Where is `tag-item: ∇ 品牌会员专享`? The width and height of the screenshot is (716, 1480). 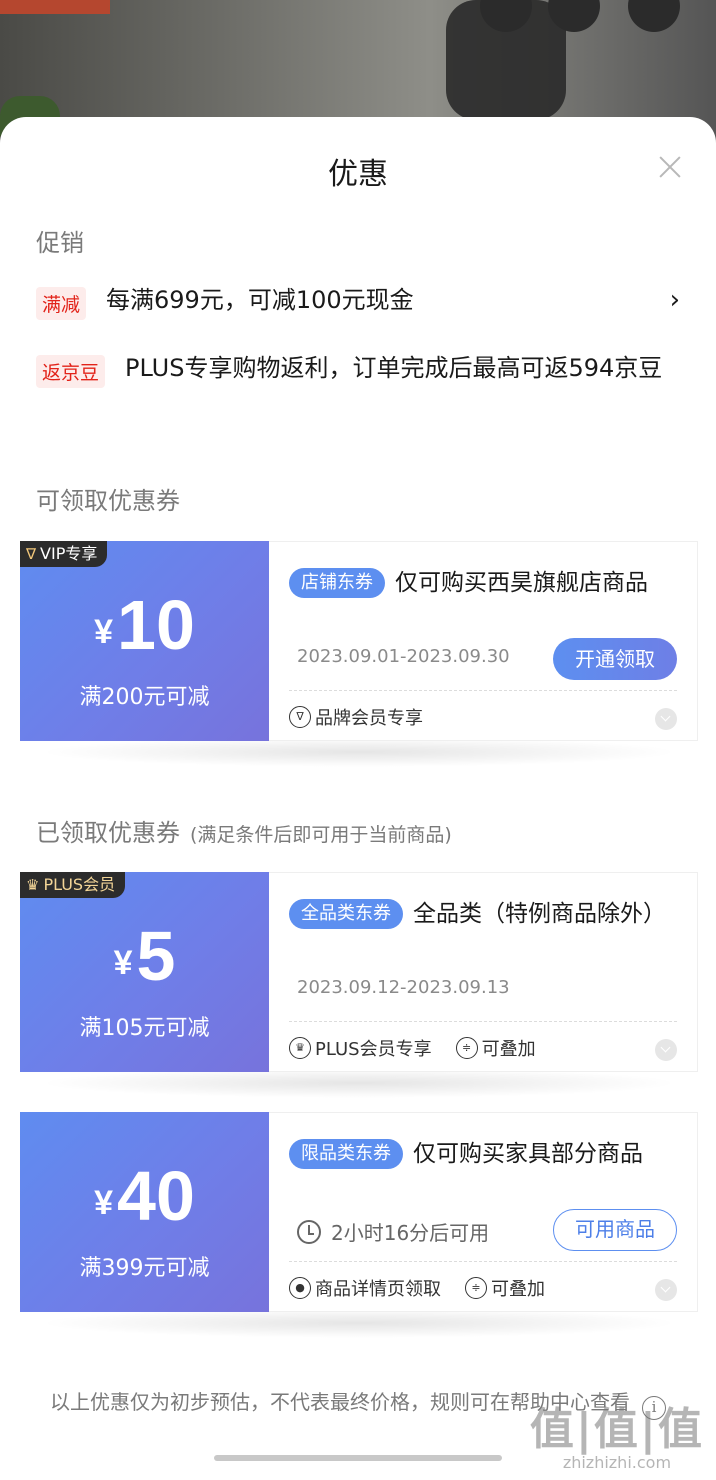
tag-item: ∇ 品牌会员专享 is located at coordinates (356, 717).